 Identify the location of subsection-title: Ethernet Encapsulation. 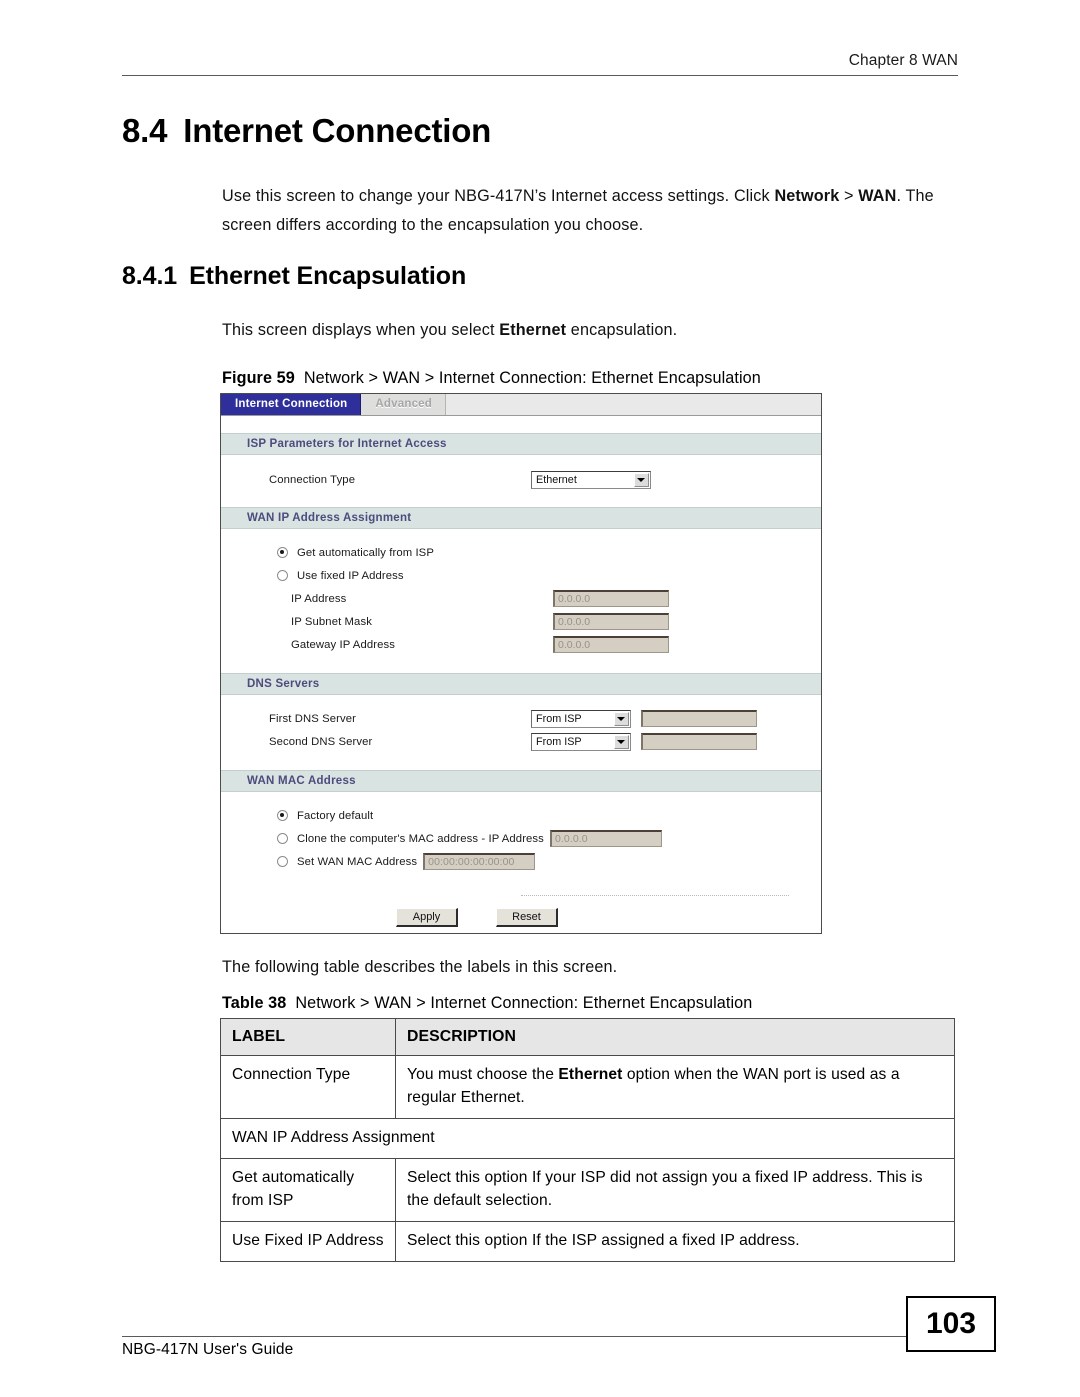
(328, 276).